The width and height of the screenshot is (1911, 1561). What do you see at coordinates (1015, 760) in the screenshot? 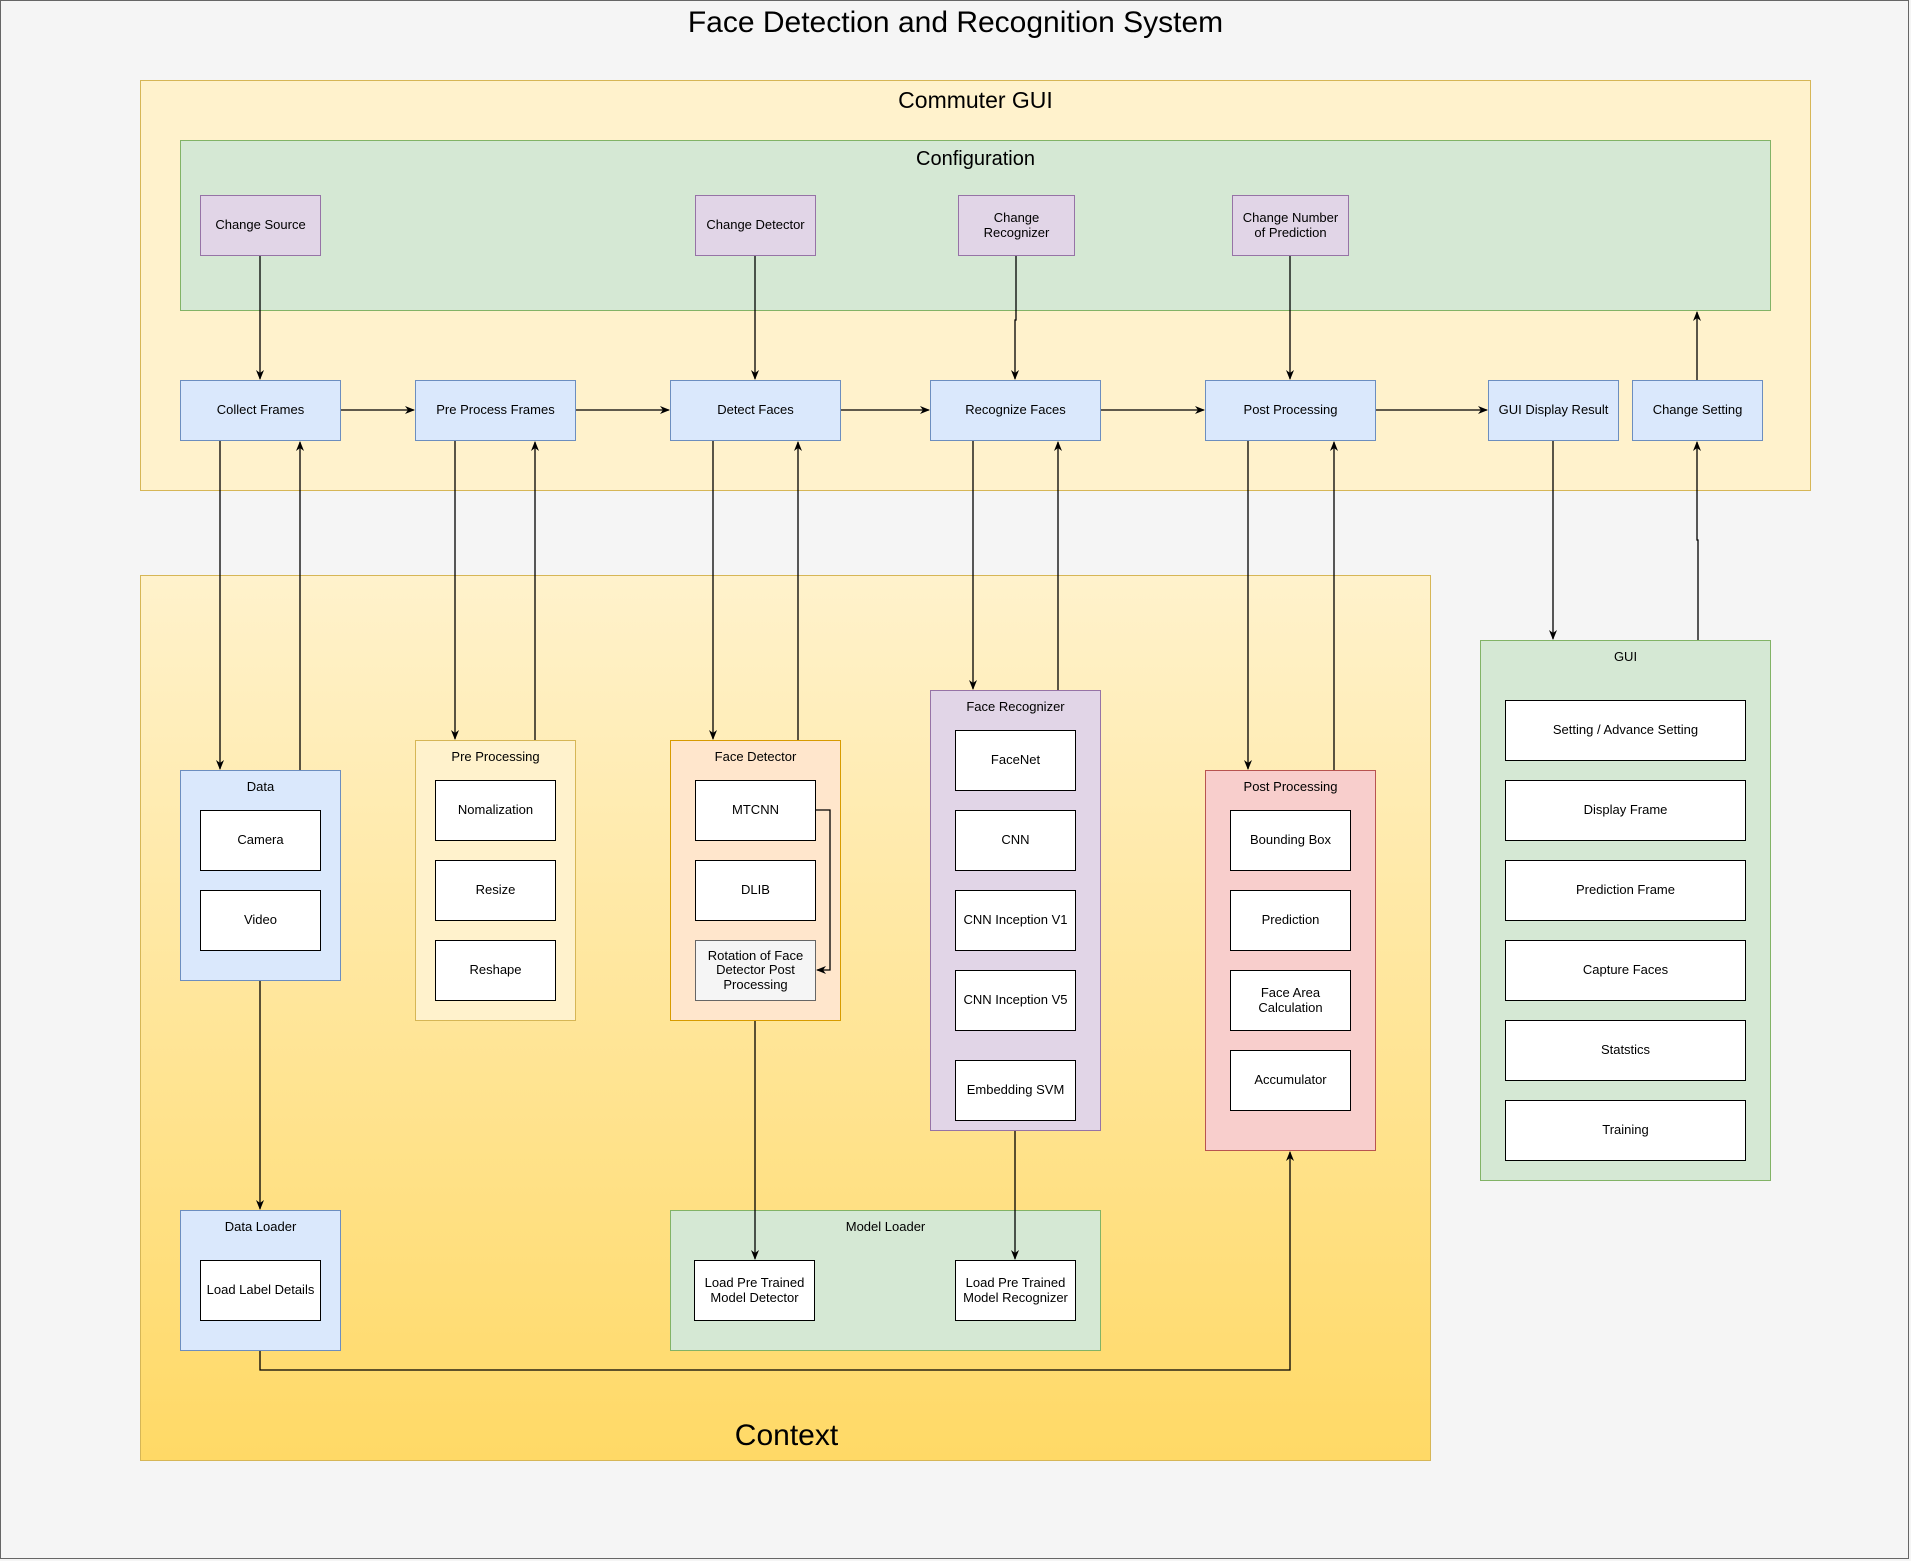
I see `facenet-node: FaceNet` at bounding box center [1015, 760].